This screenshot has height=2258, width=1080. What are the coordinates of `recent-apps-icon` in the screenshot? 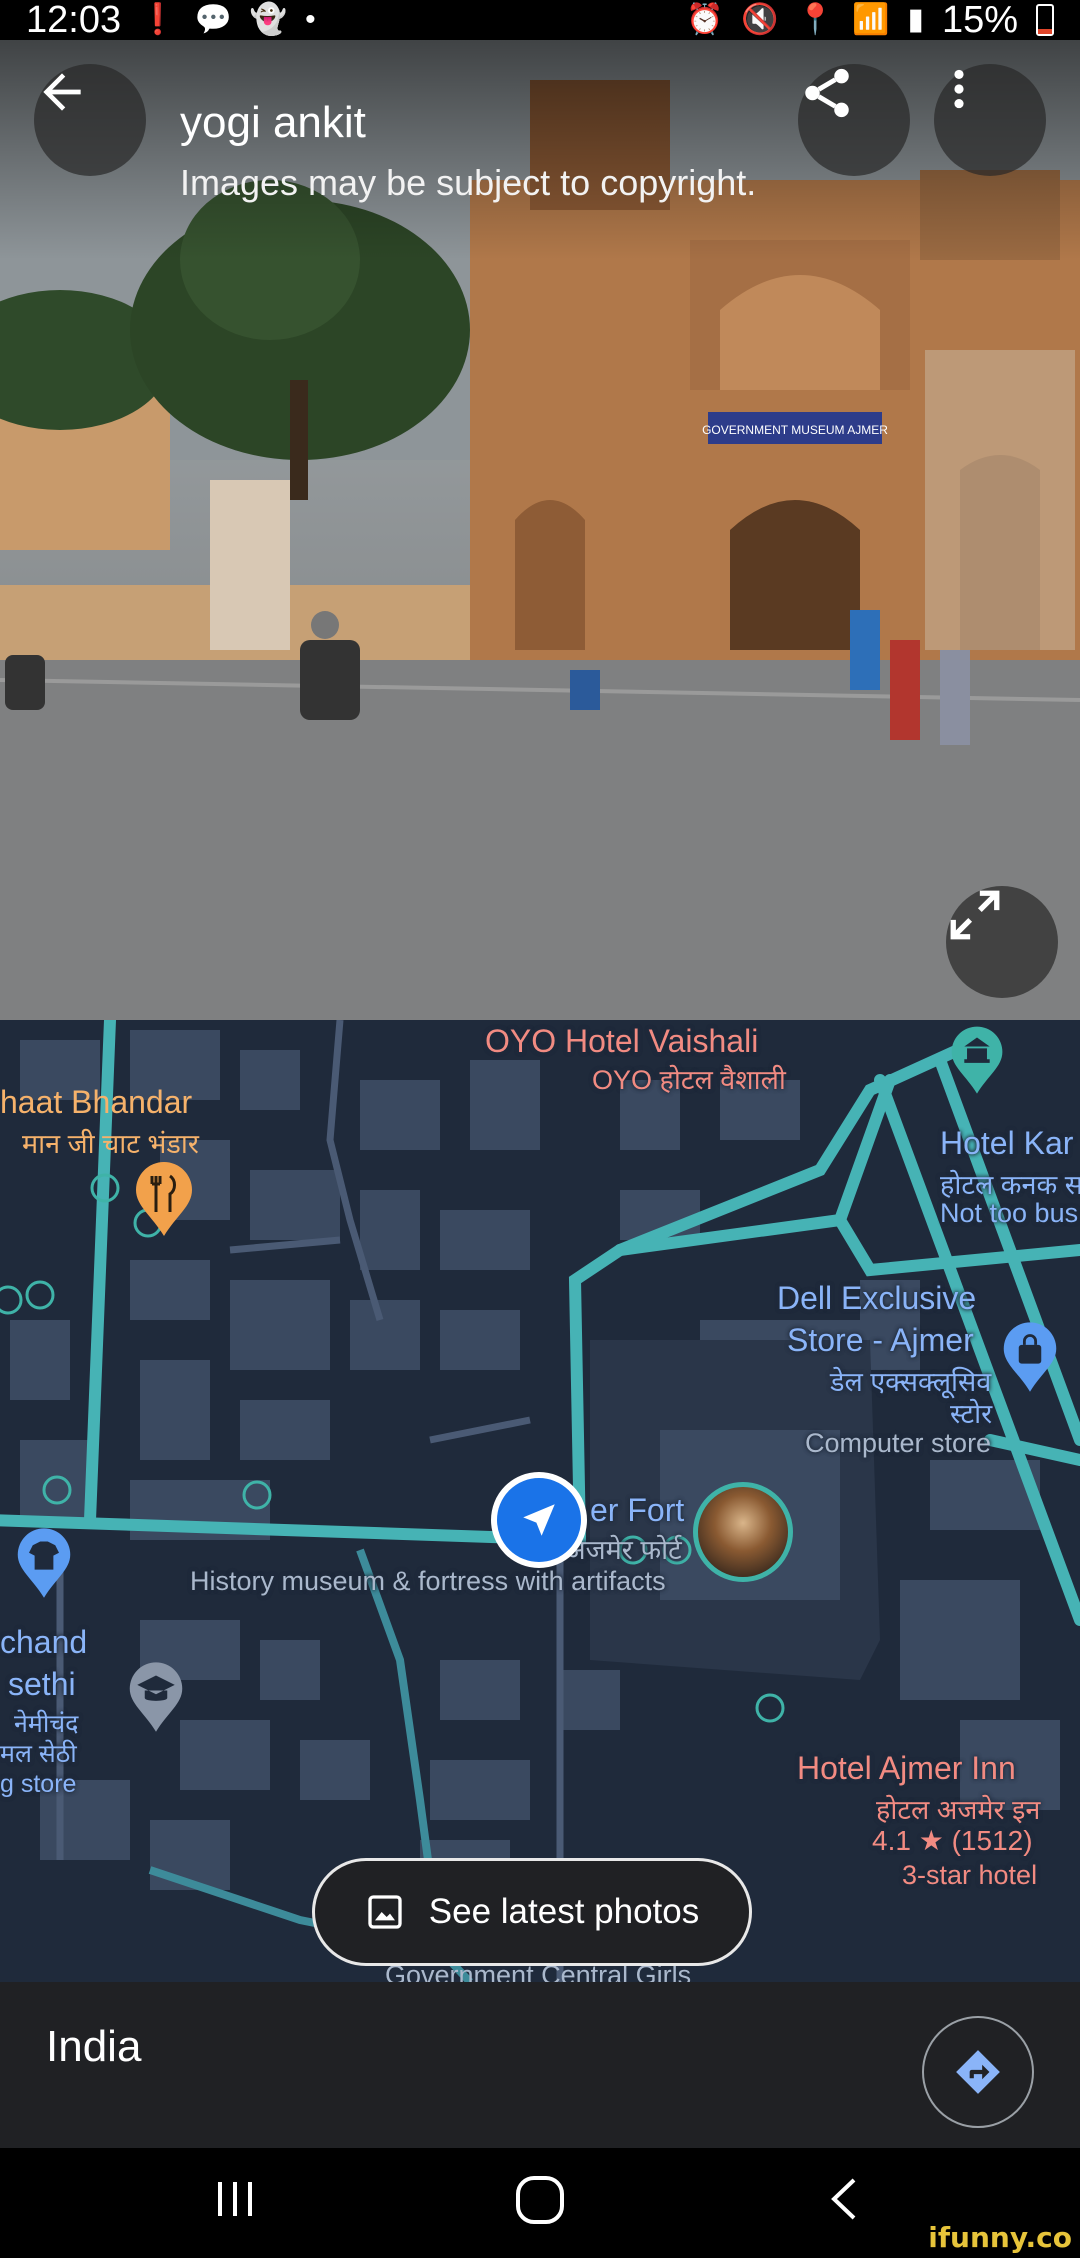 It's located at (235, 2199).